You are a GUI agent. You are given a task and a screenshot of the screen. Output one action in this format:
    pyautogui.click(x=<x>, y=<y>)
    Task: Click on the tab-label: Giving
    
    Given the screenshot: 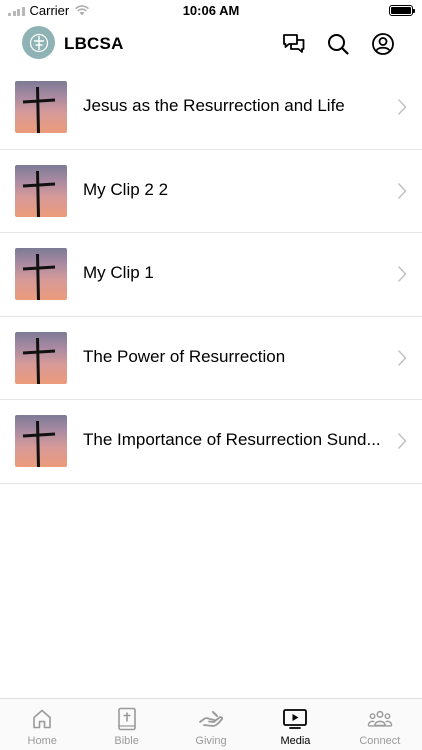 What is the action you would take?
    pyautogui.click(x=211, y=741)
    